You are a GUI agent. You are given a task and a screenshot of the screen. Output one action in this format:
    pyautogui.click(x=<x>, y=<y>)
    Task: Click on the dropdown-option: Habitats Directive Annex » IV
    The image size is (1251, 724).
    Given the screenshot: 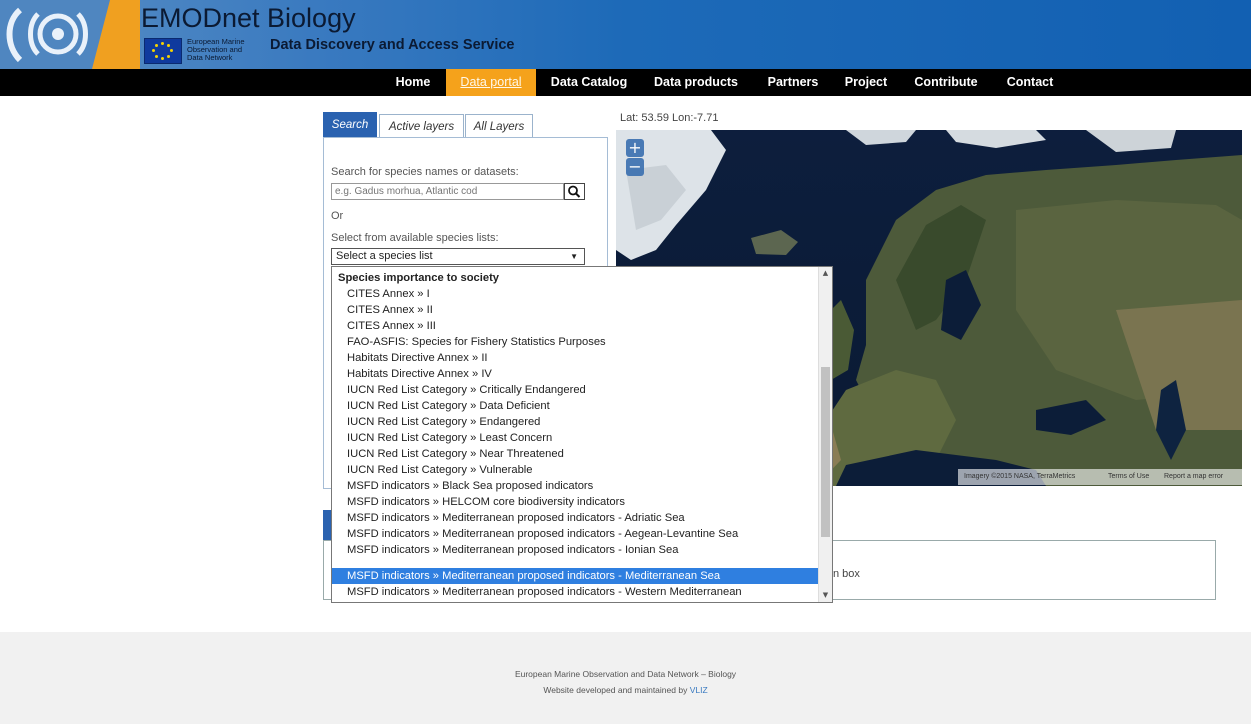 What is the action you would take?
    pyautogui.click(x=575, y=374)
    